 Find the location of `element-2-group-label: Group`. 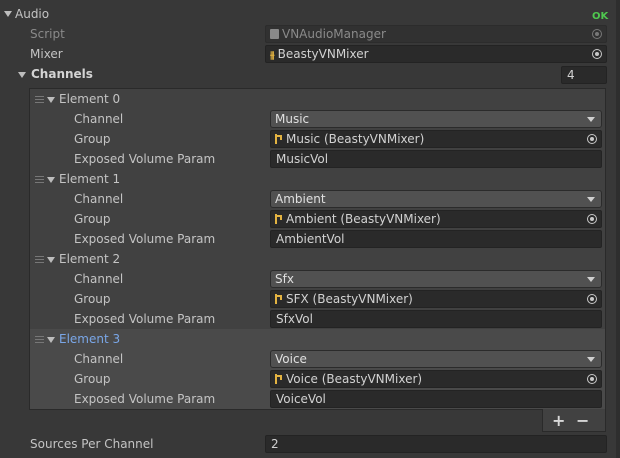

element-2-group-label: Group is located at coordinates (92, 299).